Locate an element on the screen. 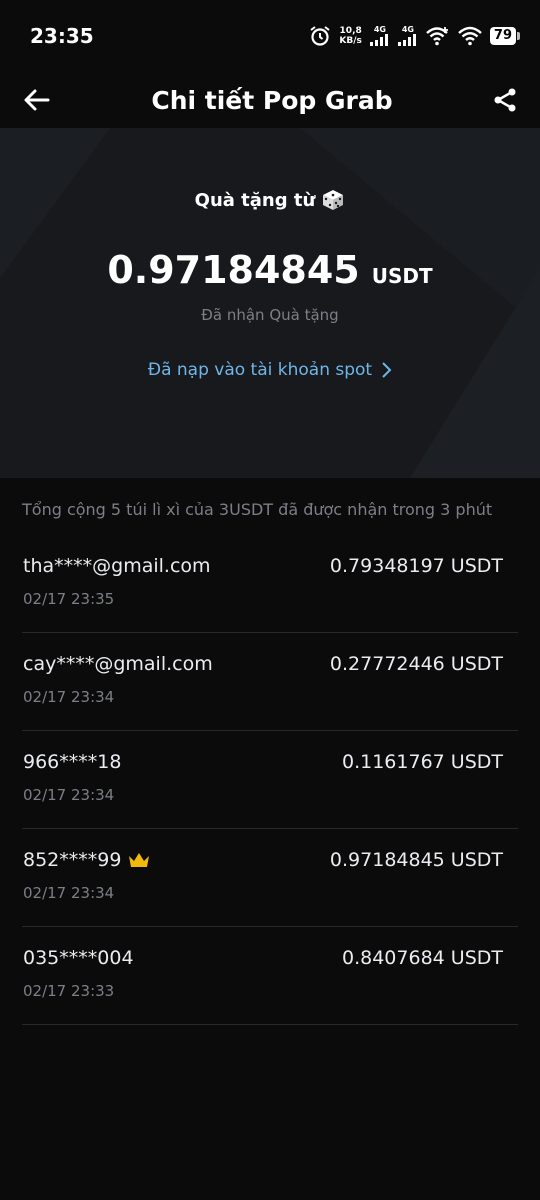 This screenshot has width=540, height=1200. network-speed: 10,8 KB/s is located at coordinates (350, 36).